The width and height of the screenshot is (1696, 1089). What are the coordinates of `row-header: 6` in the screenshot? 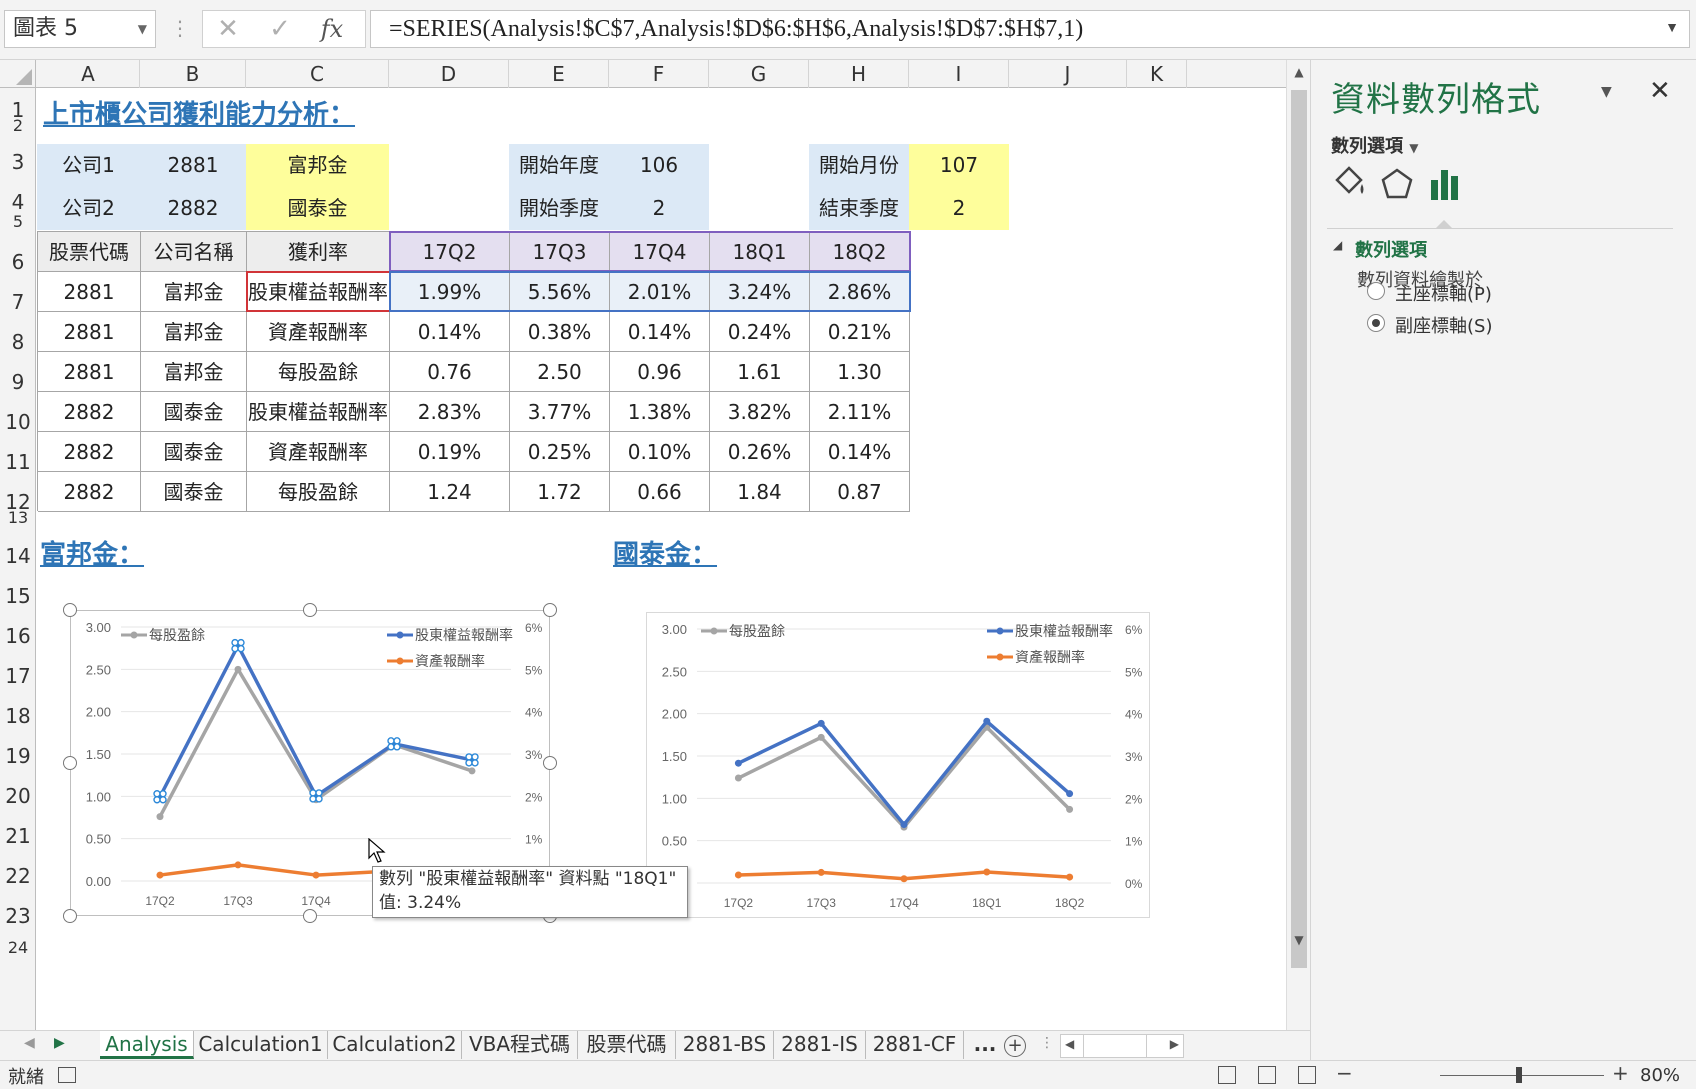 It's located at (17, 262).